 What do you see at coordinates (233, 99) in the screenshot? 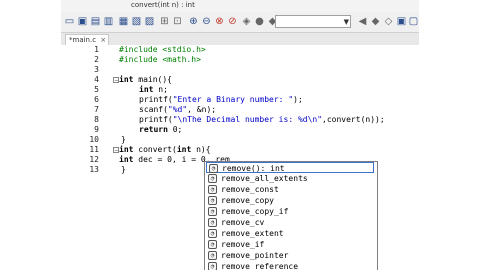
I see `string-literal: "Enter a Binary number: "` at bounding box center [233, 99].